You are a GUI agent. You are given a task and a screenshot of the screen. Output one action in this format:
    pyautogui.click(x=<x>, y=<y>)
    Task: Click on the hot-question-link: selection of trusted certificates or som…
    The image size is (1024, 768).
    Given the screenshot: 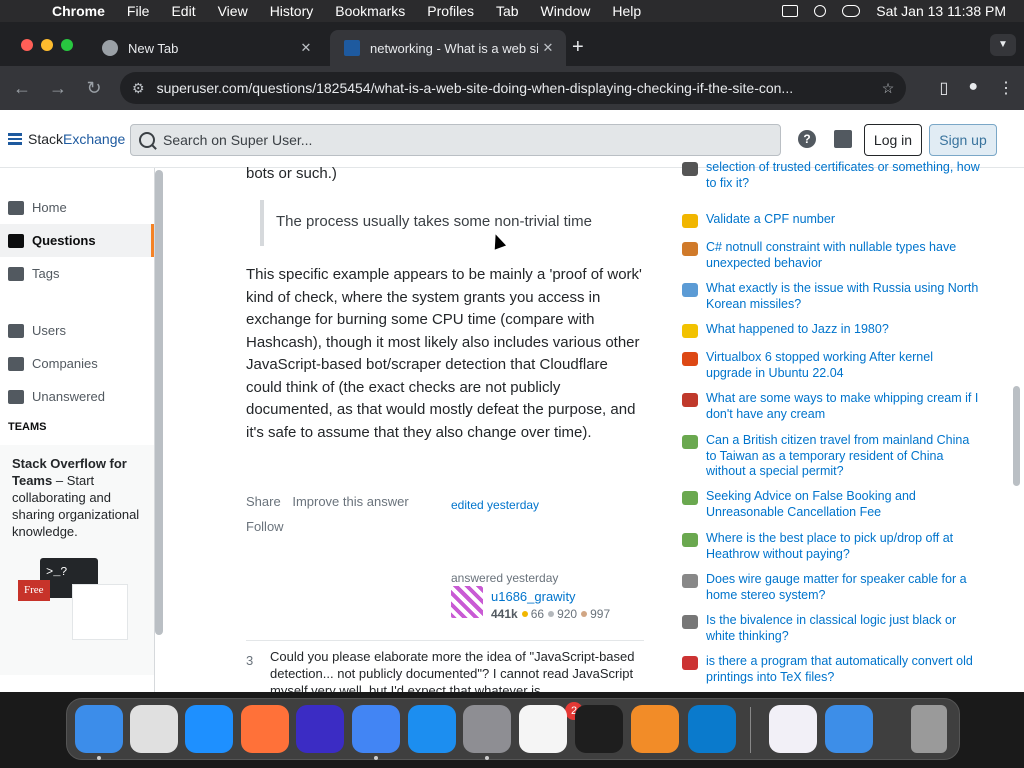 What is the action you would take?
    pyautogui.click(x=843, y=175)
    